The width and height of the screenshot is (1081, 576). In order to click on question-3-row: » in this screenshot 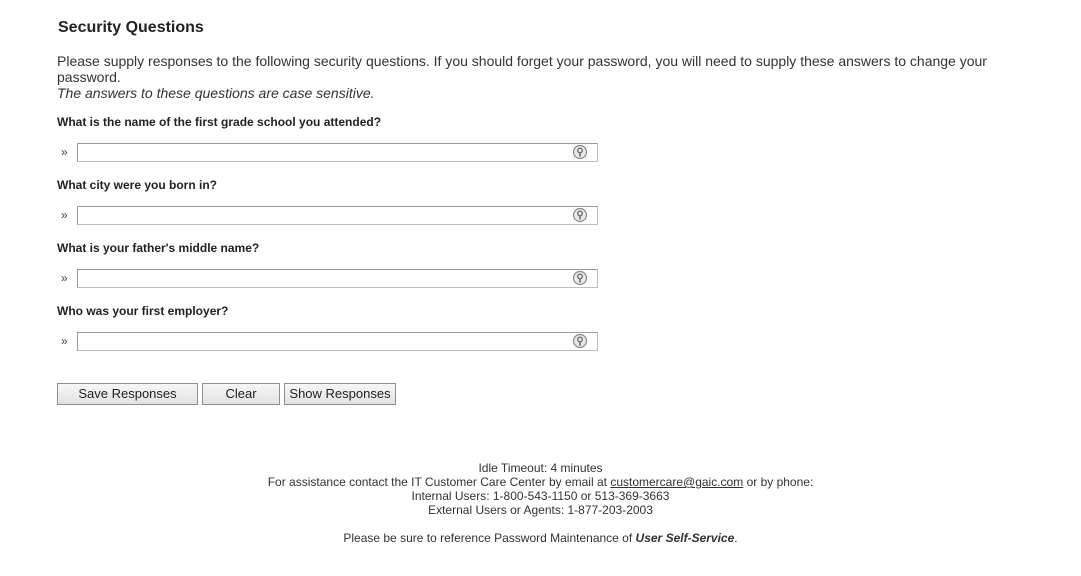, I will do `click(329, 279)`.